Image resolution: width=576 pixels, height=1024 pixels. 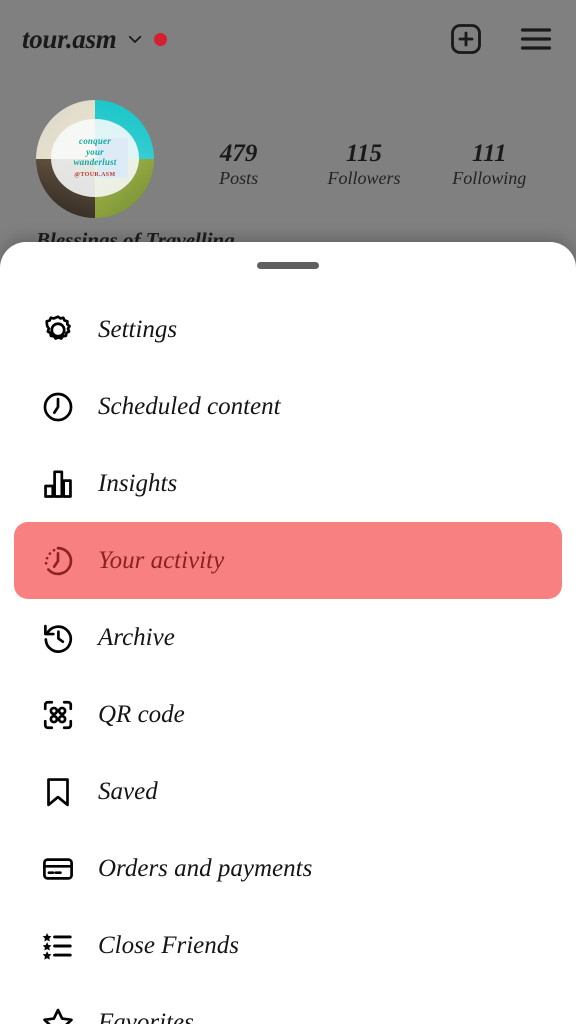 What do you see at coordinates (58, 715) in the screenshot?
I see `qr-code-icon` at bounding box center [58, 715].